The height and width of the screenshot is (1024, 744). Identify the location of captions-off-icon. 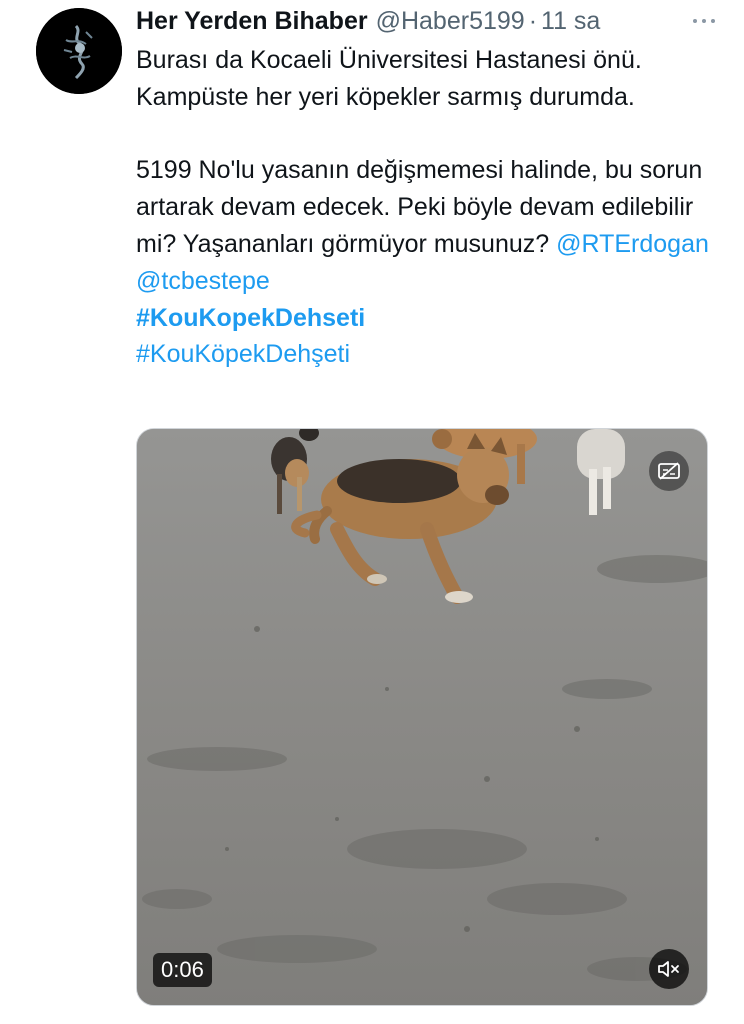
(669, 471).